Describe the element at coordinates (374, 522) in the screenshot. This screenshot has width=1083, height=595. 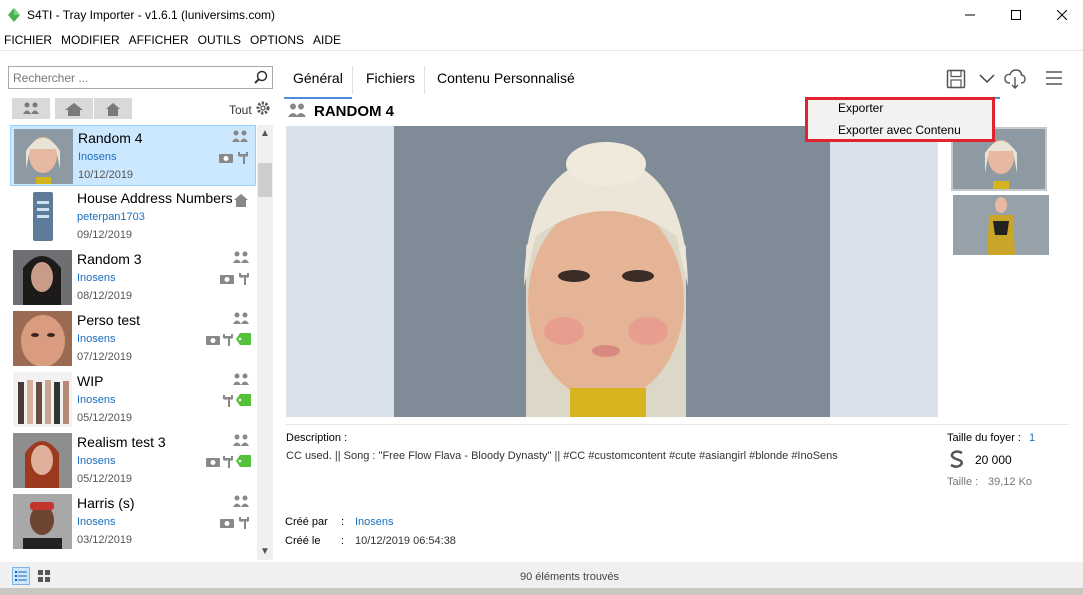
I see `created-by-value: Inosens` at that location.